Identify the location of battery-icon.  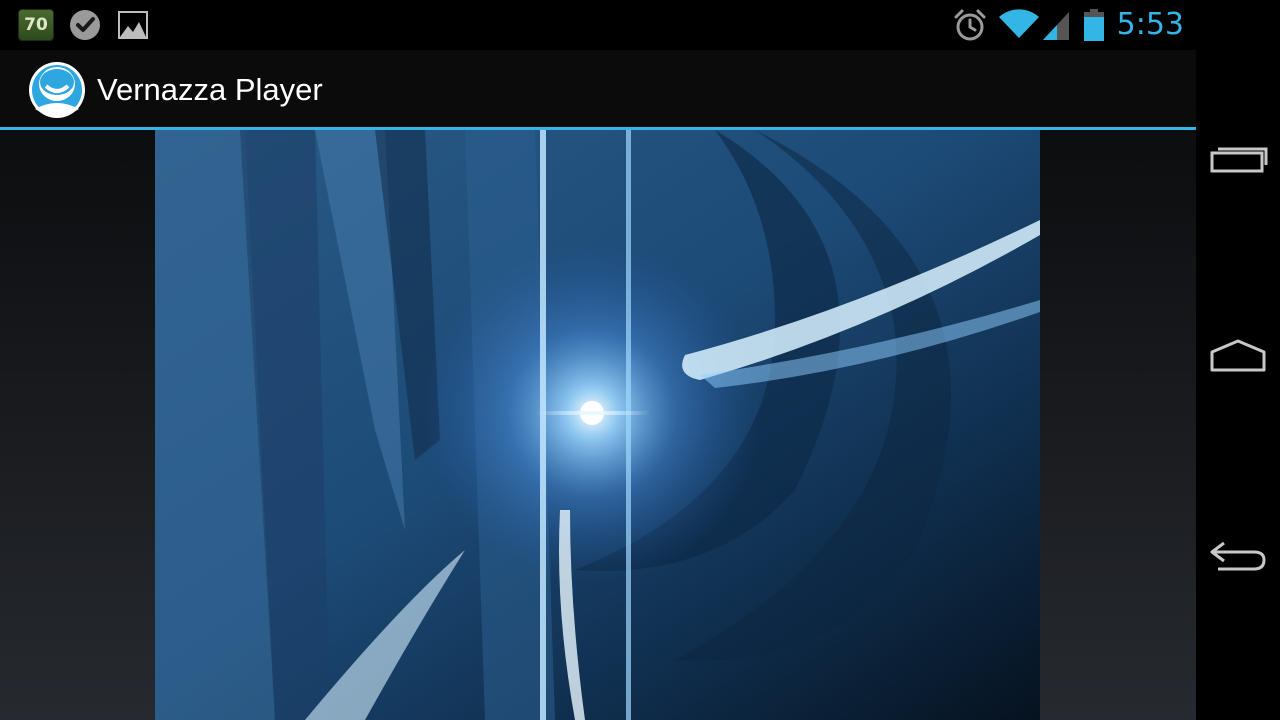
(1094, 25).